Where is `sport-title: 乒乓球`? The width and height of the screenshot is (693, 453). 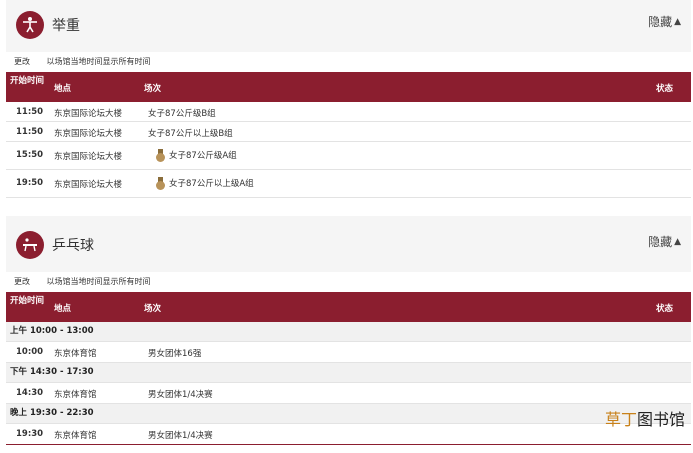 sport-title: 乒乓球 is located at coordinates (73, 246).